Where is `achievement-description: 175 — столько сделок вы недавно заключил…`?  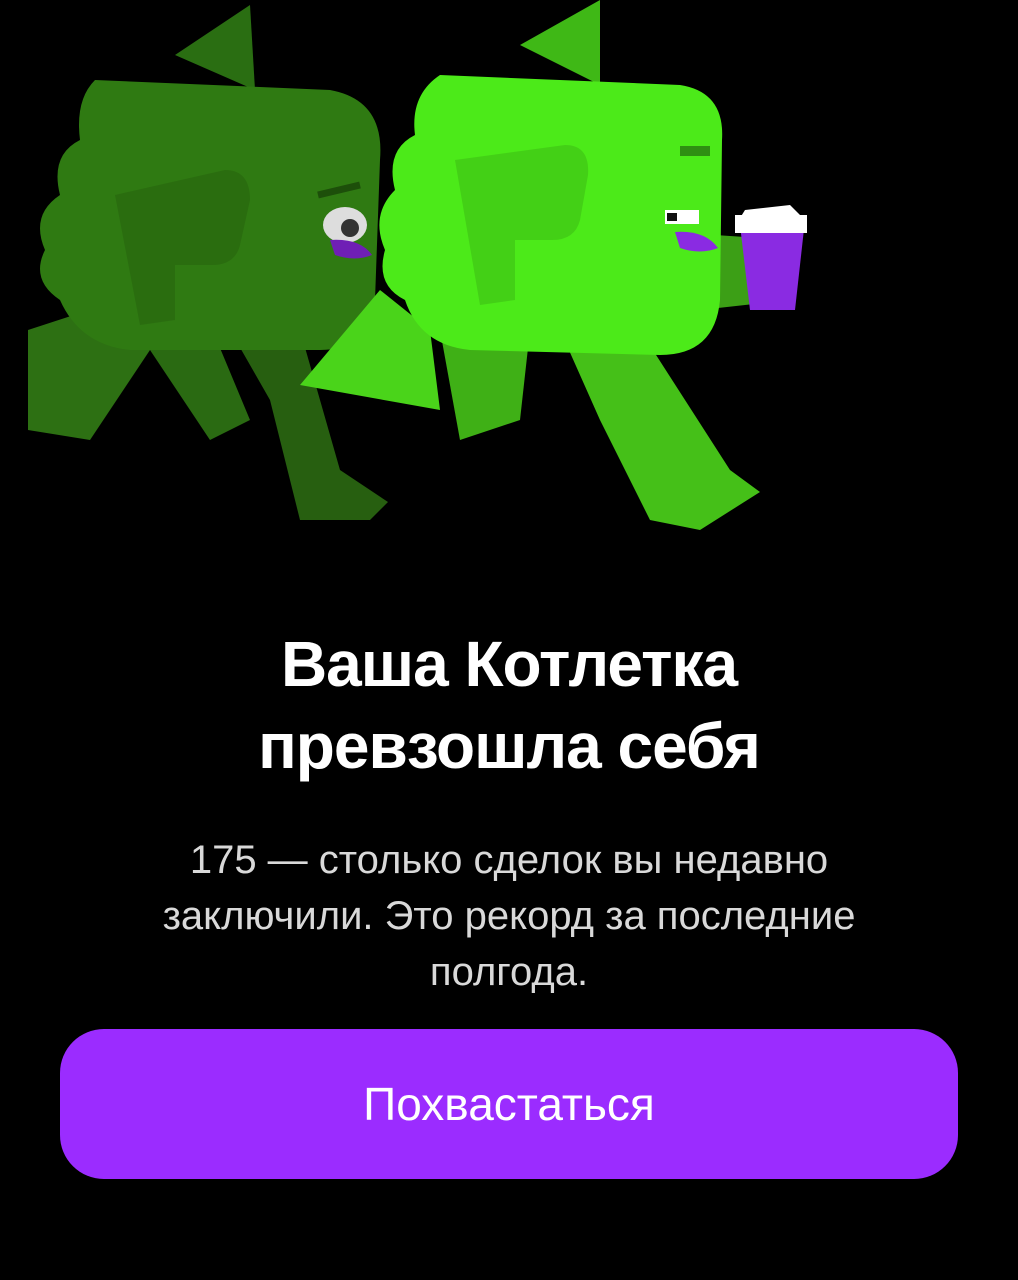
achievement-description: 175 — столько сделок вы недавно заключил… is located at coordinates (509, 916).